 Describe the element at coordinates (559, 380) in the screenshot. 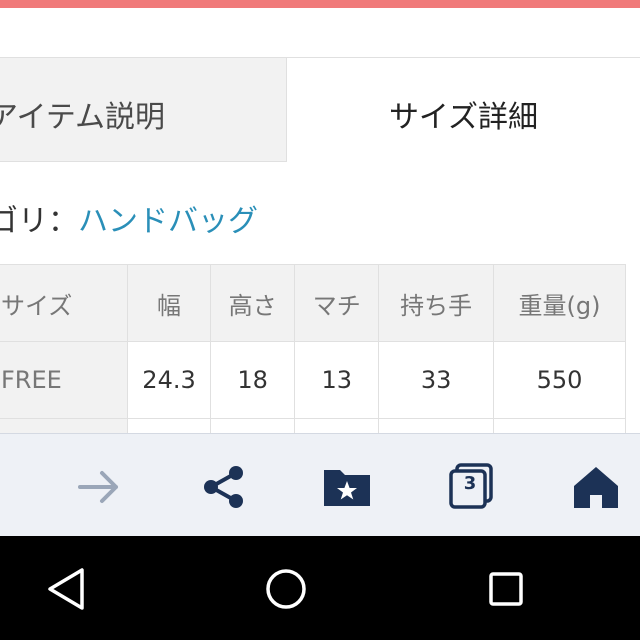

I see `cell-weight: 550` at that location.